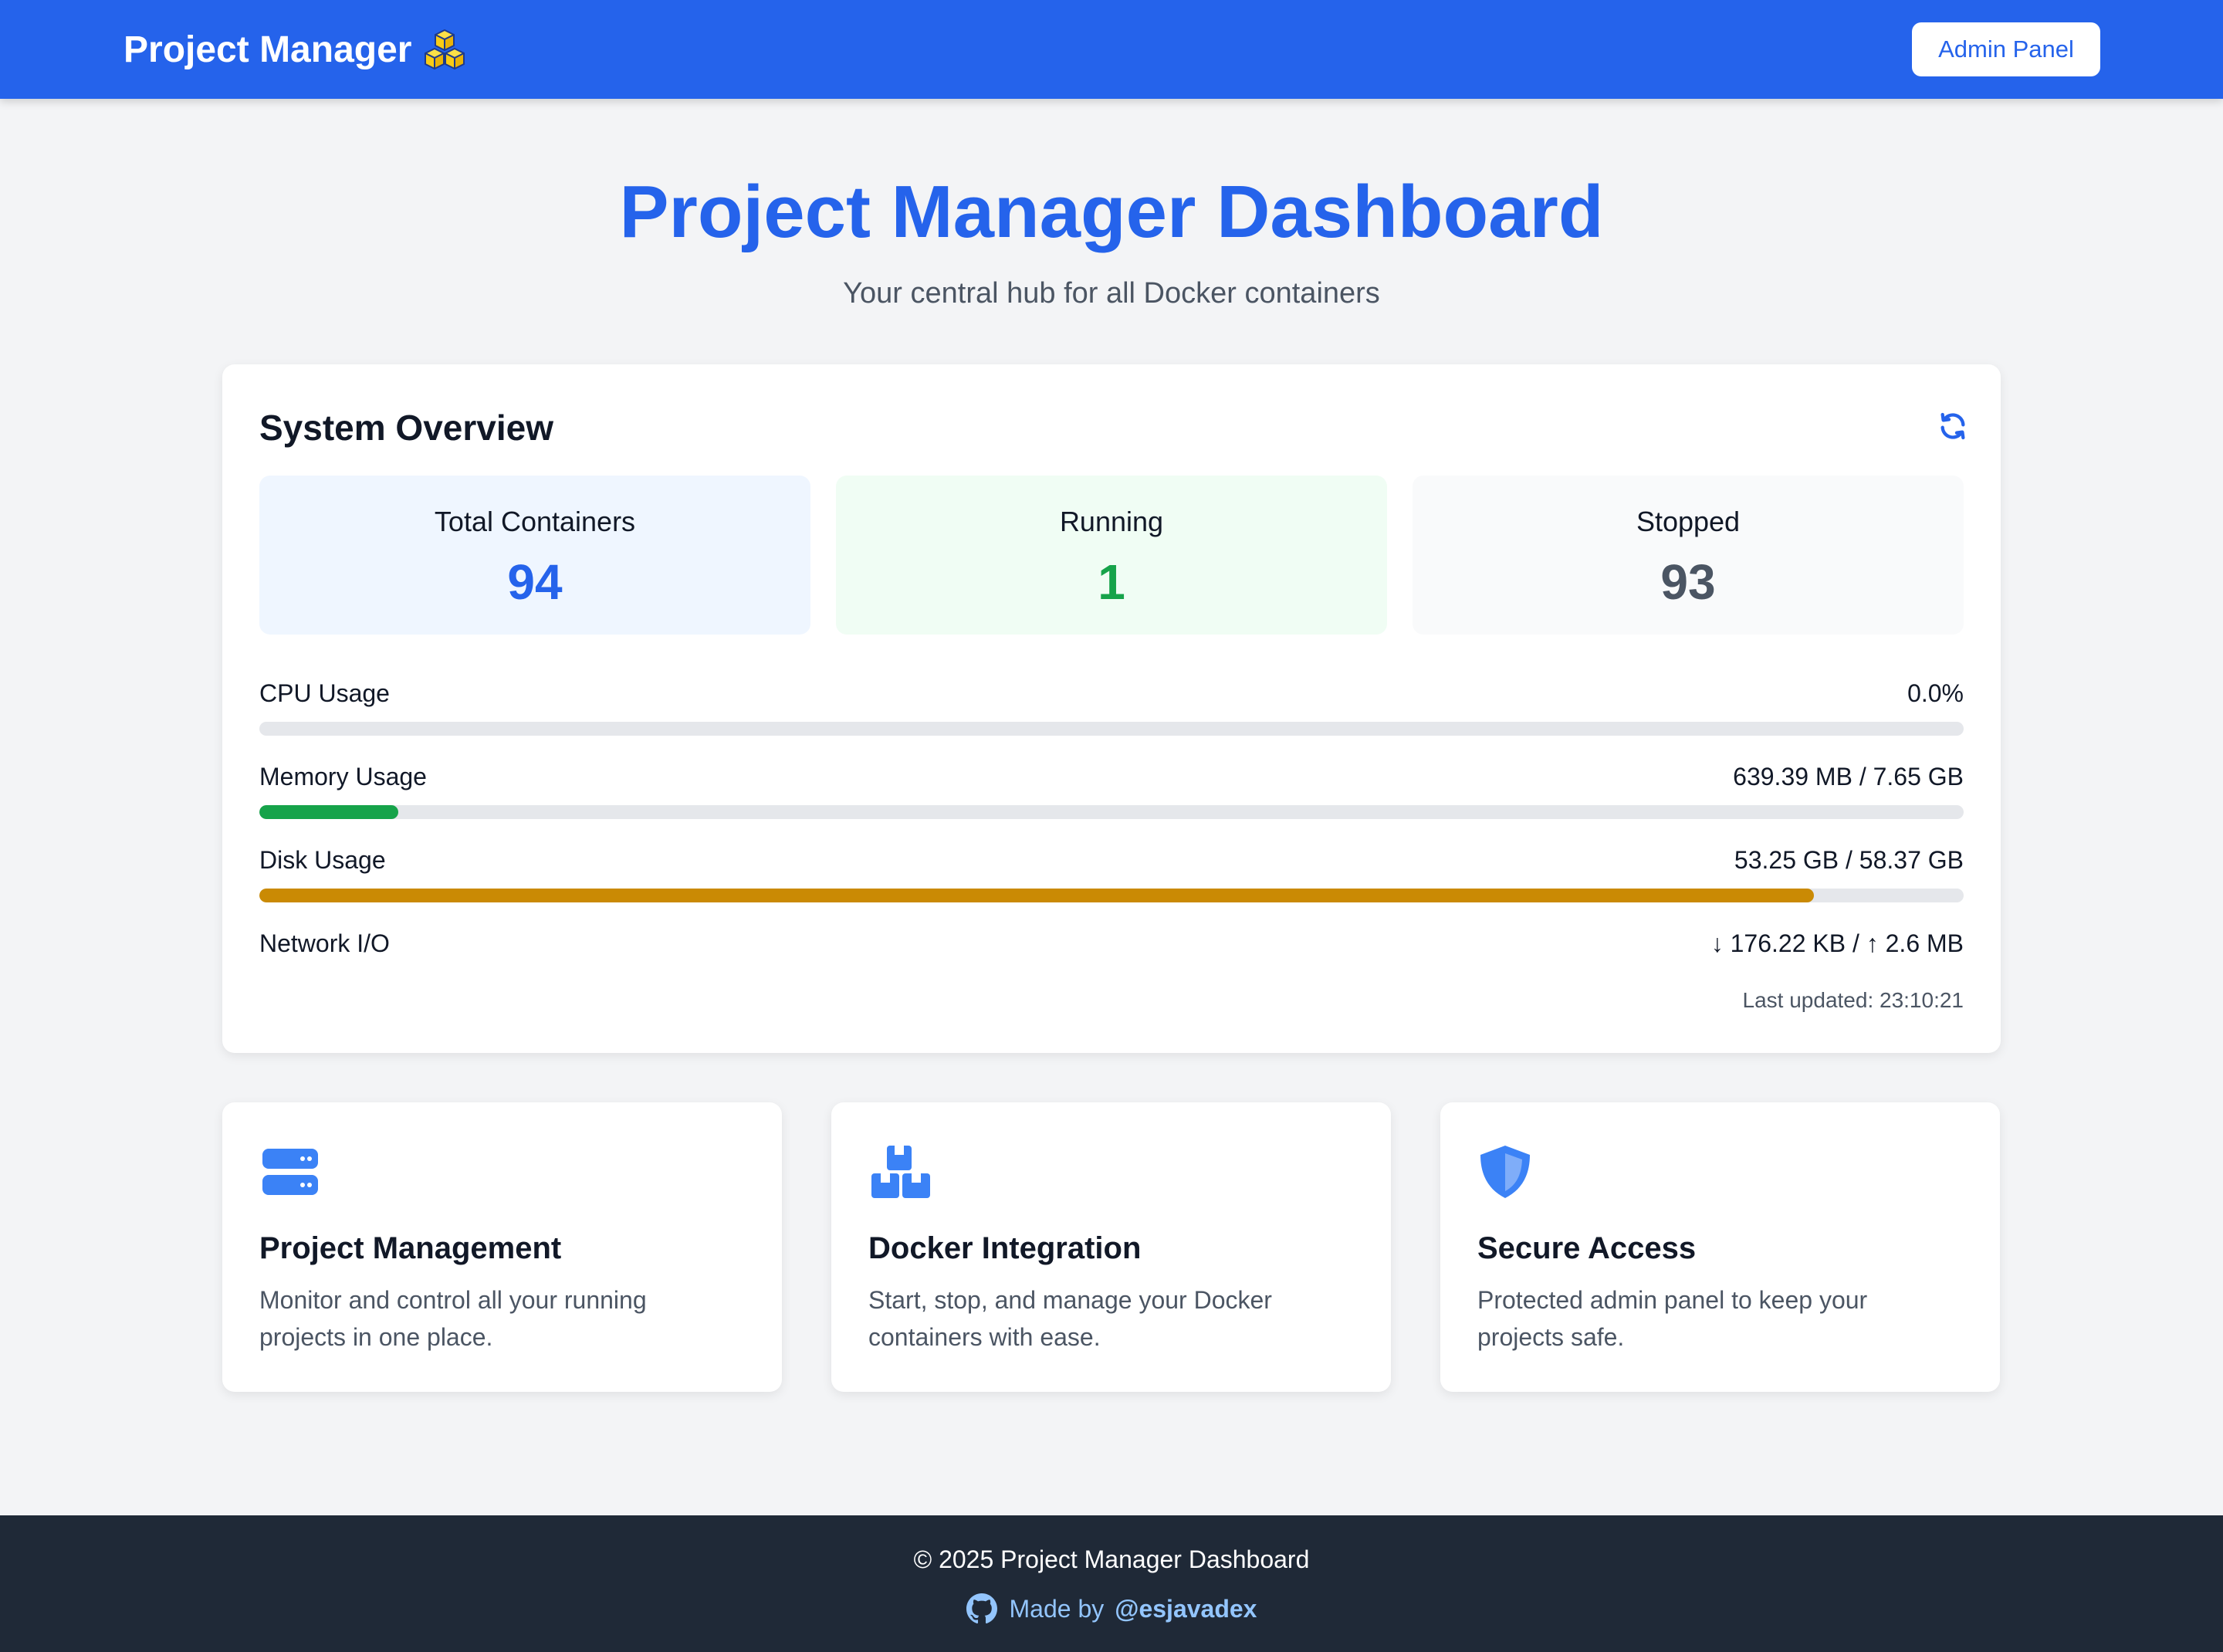 The height and width of the screenshot is (1652, 2223). I want to click on stat-label: Total Containers, so click(535, 521).